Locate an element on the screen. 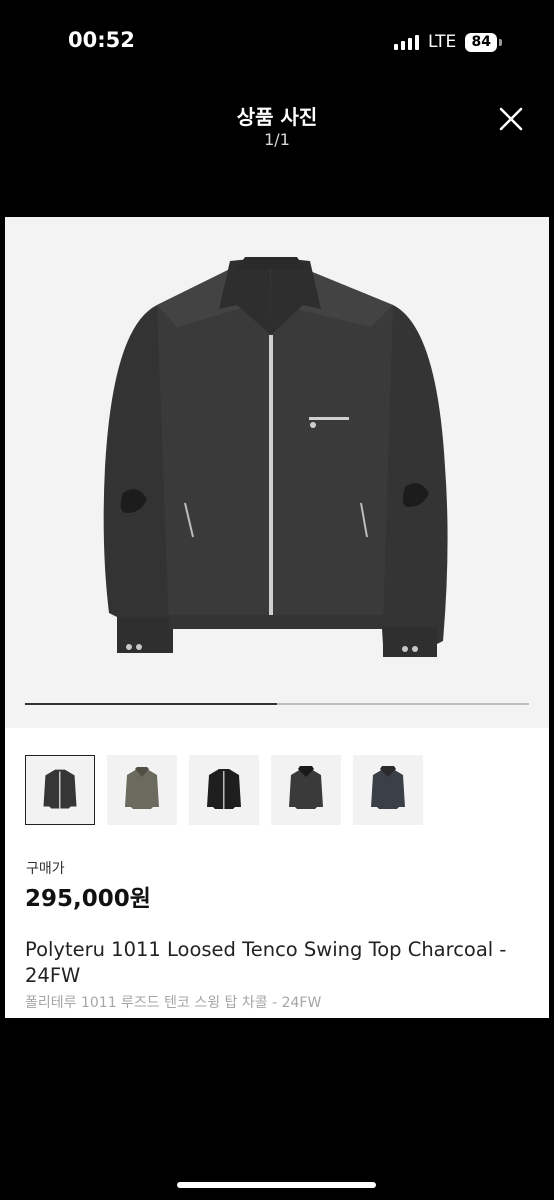  close-button is located at coordinates (511, 119).